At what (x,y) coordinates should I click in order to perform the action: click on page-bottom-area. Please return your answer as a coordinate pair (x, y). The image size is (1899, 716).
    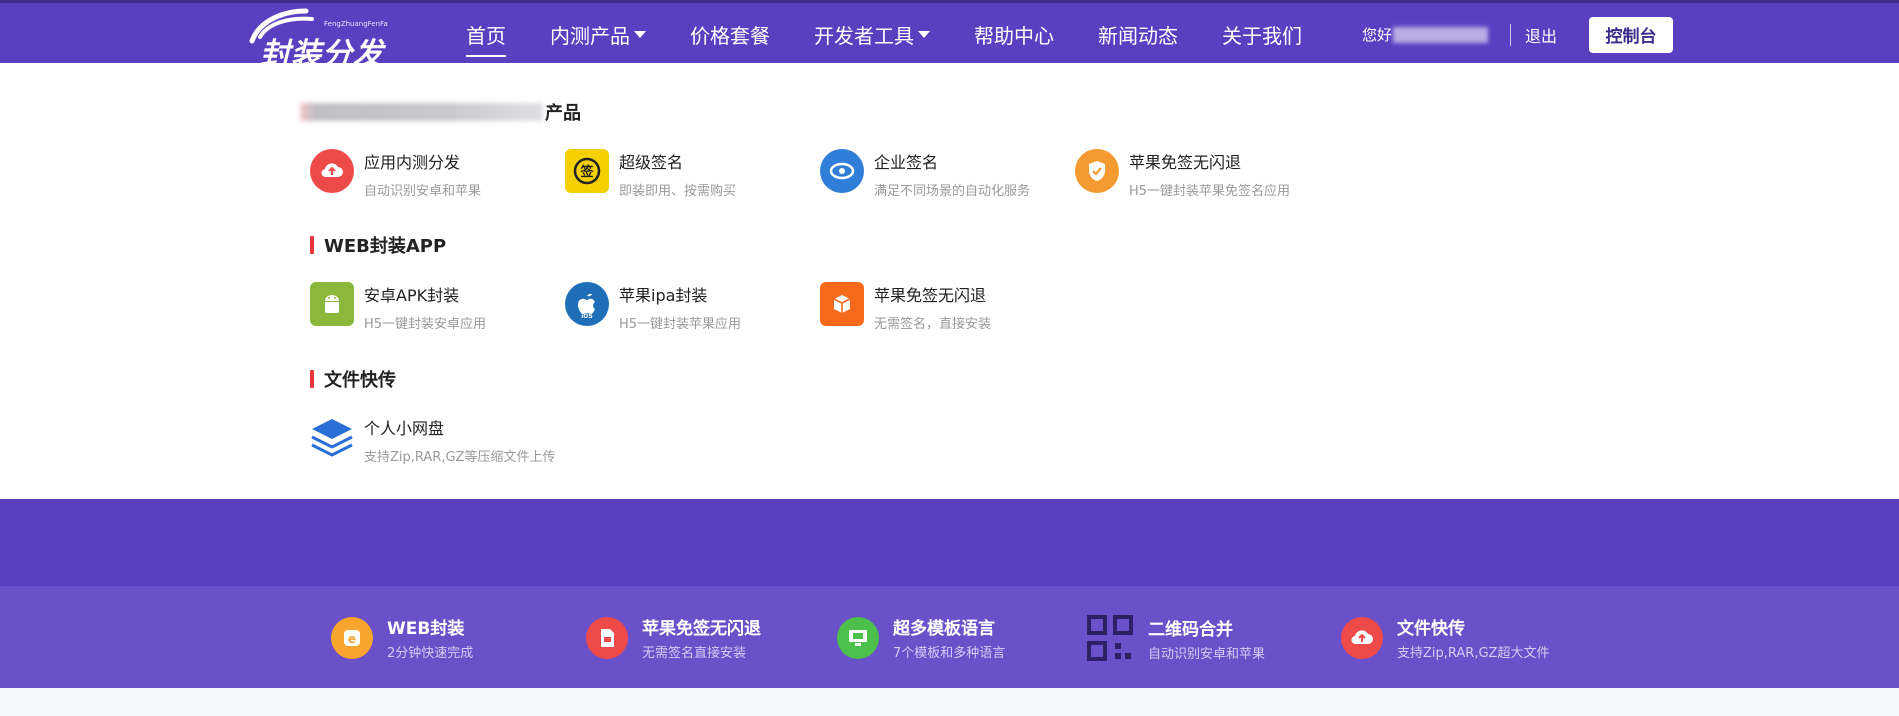
    Looking at the image, I should click on (949, 702).